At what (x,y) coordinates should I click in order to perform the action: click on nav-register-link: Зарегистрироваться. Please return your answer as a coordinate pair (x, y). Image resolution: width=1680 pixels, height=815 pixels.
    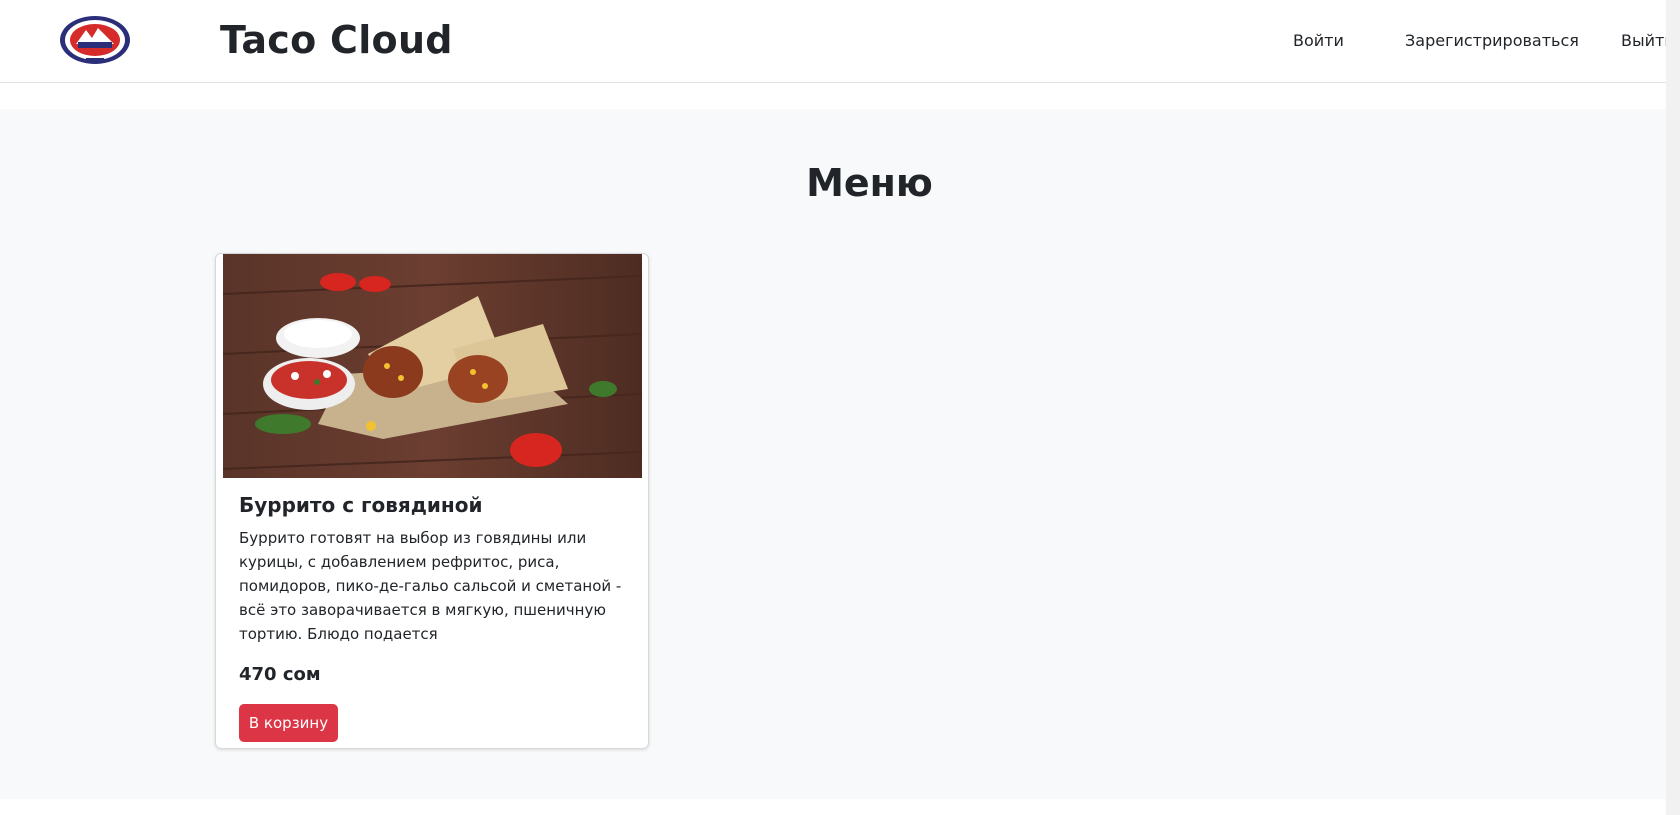
    Looking at the image, I should click on (1492, 40).